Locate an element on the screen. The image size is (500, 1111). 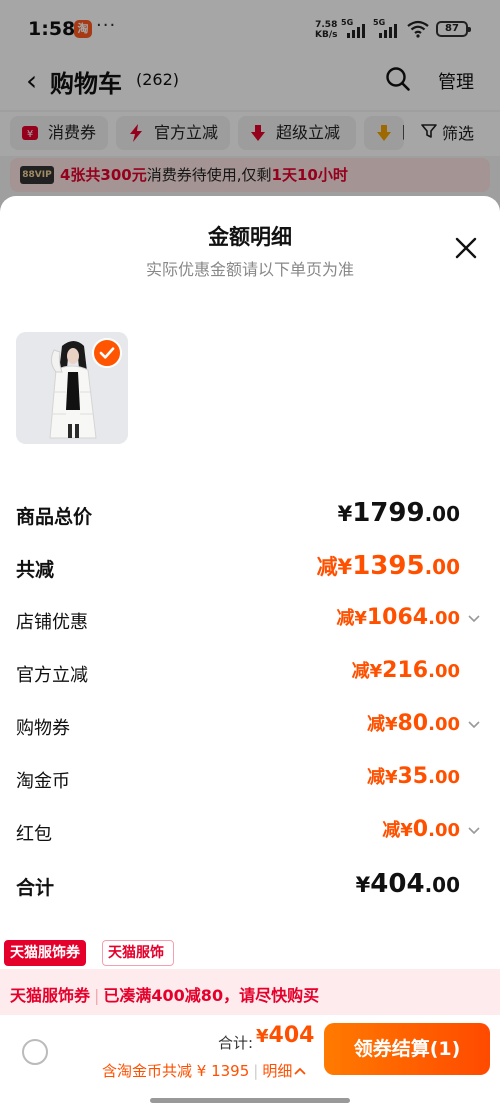
checkout-bar: 合计: ¥404 含淘金币共减 ¥ 1395 | 明细 领券结算(1) is located at coordinates (250, 1063).